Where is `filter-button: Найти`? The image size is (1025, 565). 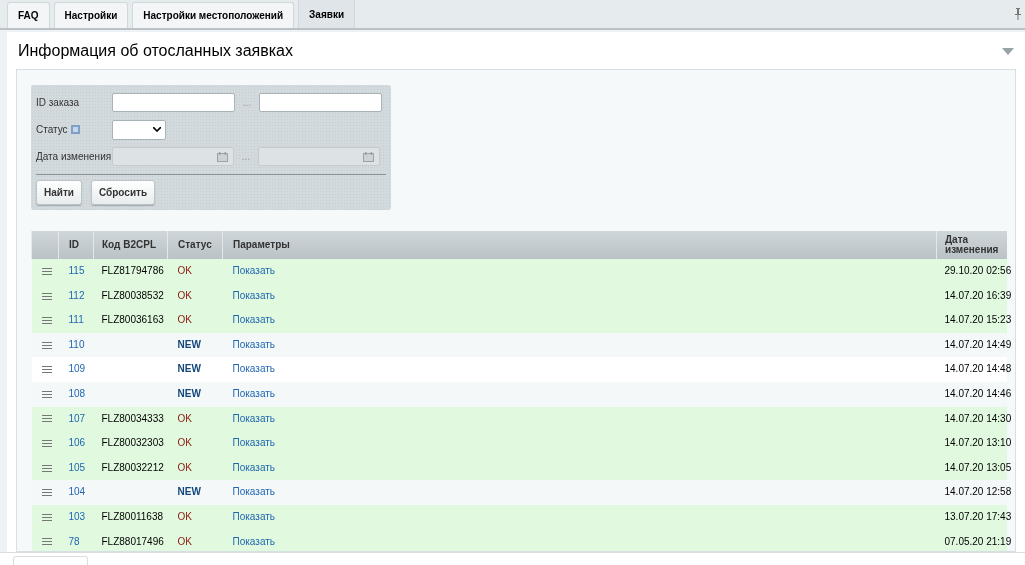
filter-button: Найти is located at coordinates (59, 192).